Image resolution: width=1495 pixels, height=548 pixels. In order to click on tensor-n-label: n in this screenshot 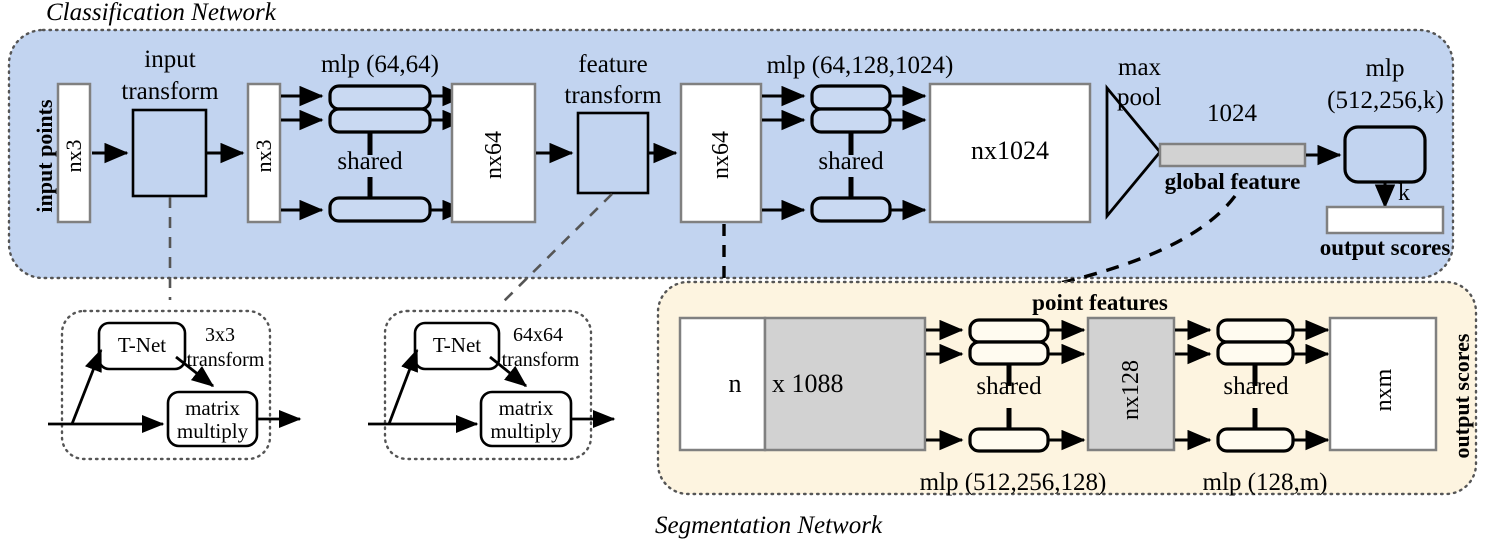, I will do `click(735, 383)`.